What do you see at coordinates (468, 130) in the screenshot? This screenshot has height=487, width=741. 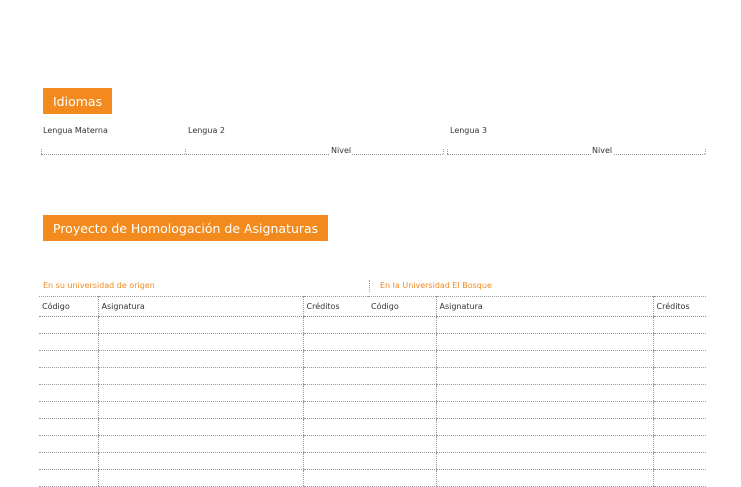 I see `lengua-3-label: Lengua 3` at bounding box center [468, 130].